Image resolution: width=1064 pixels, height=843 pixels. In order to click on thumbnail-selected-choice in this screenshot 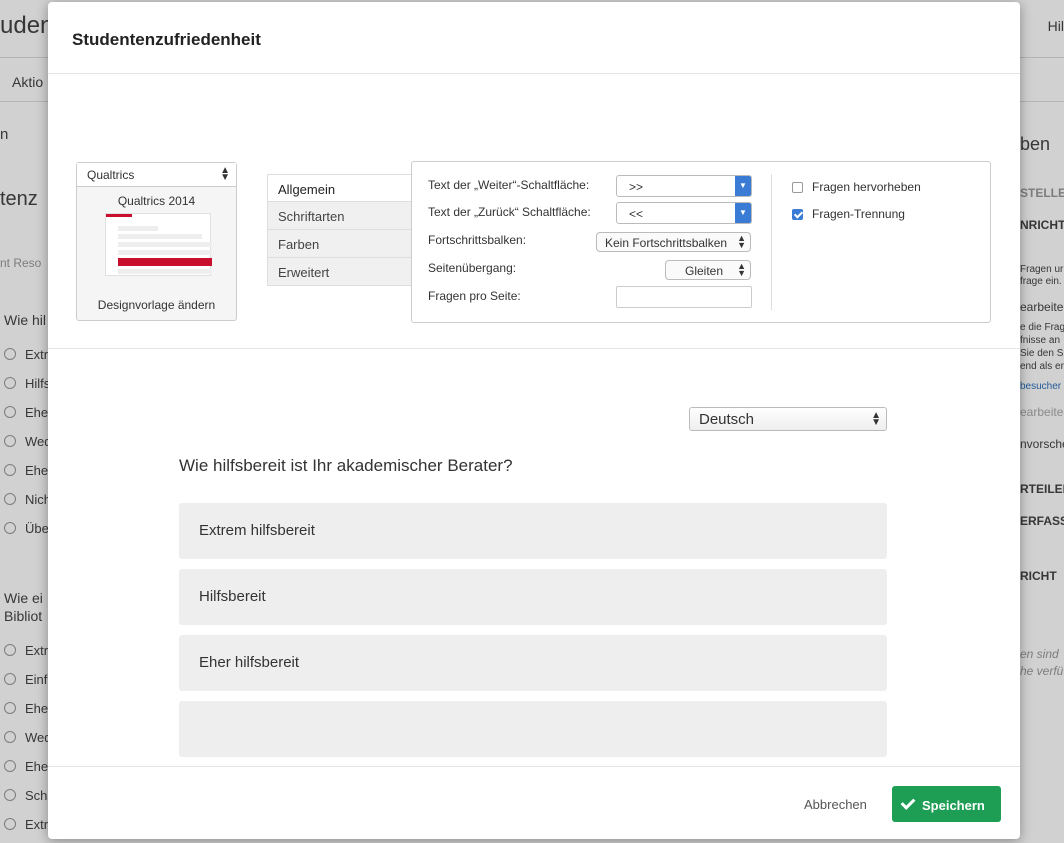, I will do `click(165, 262)`.